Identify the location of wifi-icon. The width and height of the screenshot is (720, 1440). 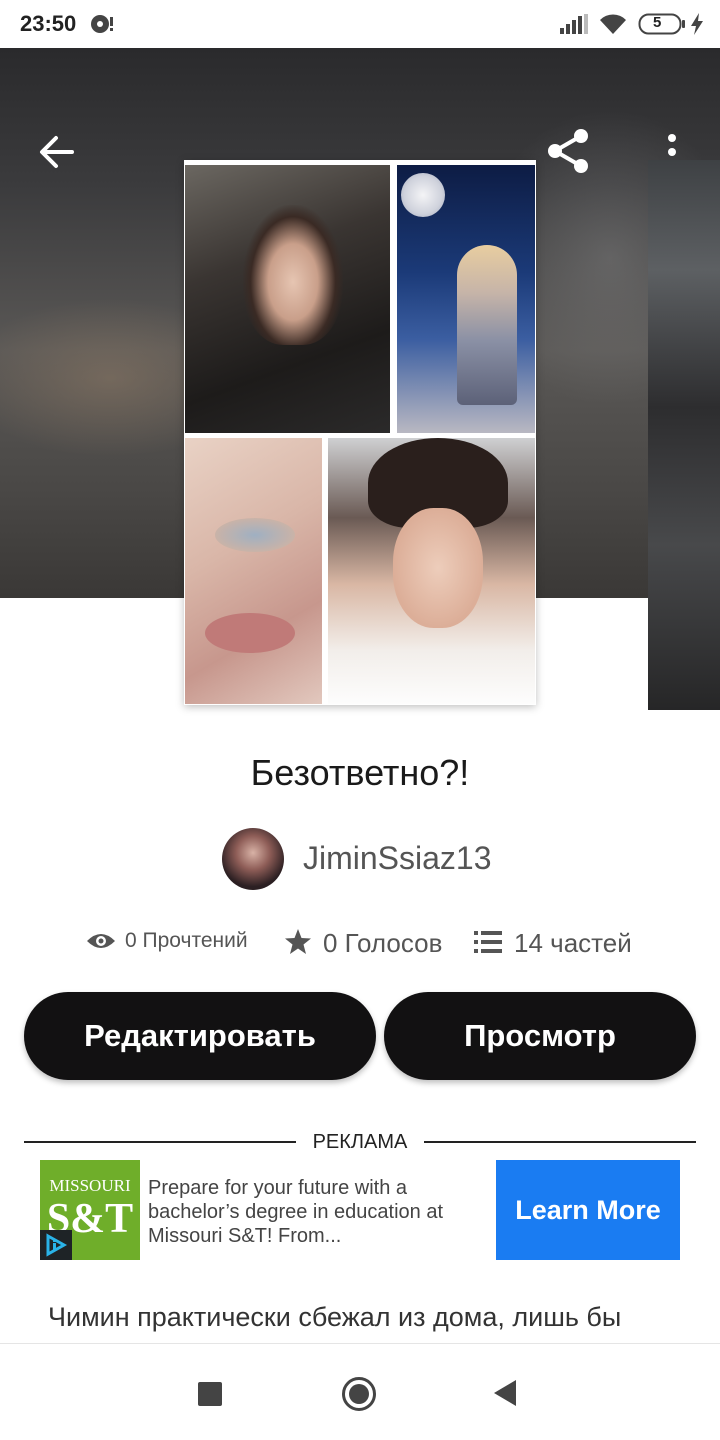
(613, 24).